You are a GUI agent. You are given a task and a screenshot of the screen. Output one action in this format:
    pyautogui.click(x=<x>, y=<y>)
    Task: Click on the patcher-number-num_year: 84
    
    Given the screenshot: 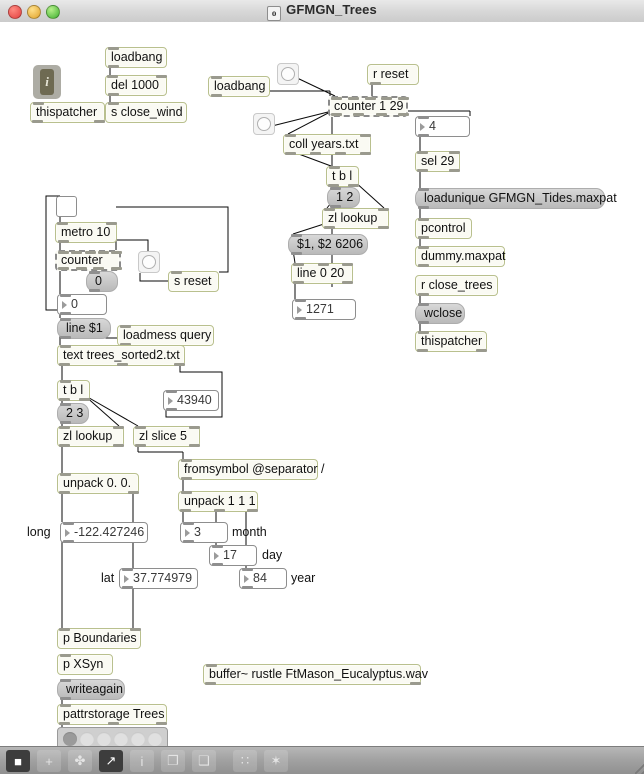 What is the action you would take?
    pyautogui.click(x=263, y=578)
    